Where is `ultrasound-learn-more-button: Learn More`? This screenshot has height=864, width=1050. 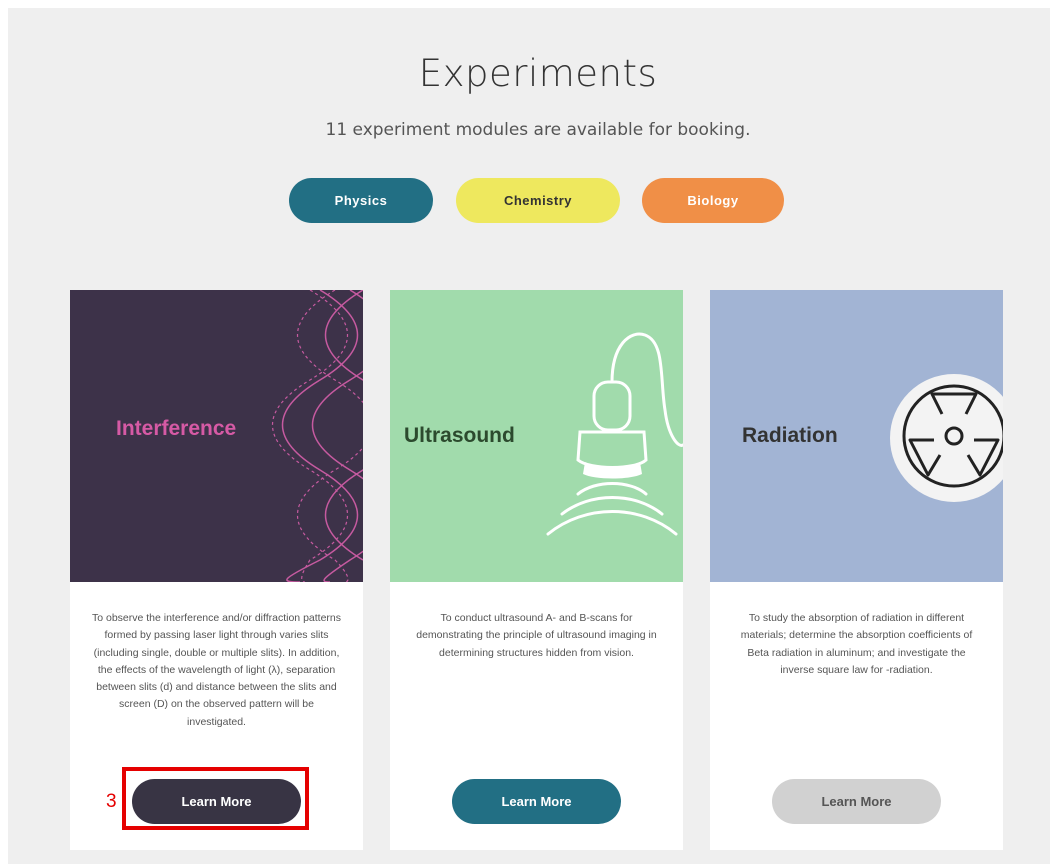
ultrasound-learn-more-button: Learn More is located at coordinates (536, 801).